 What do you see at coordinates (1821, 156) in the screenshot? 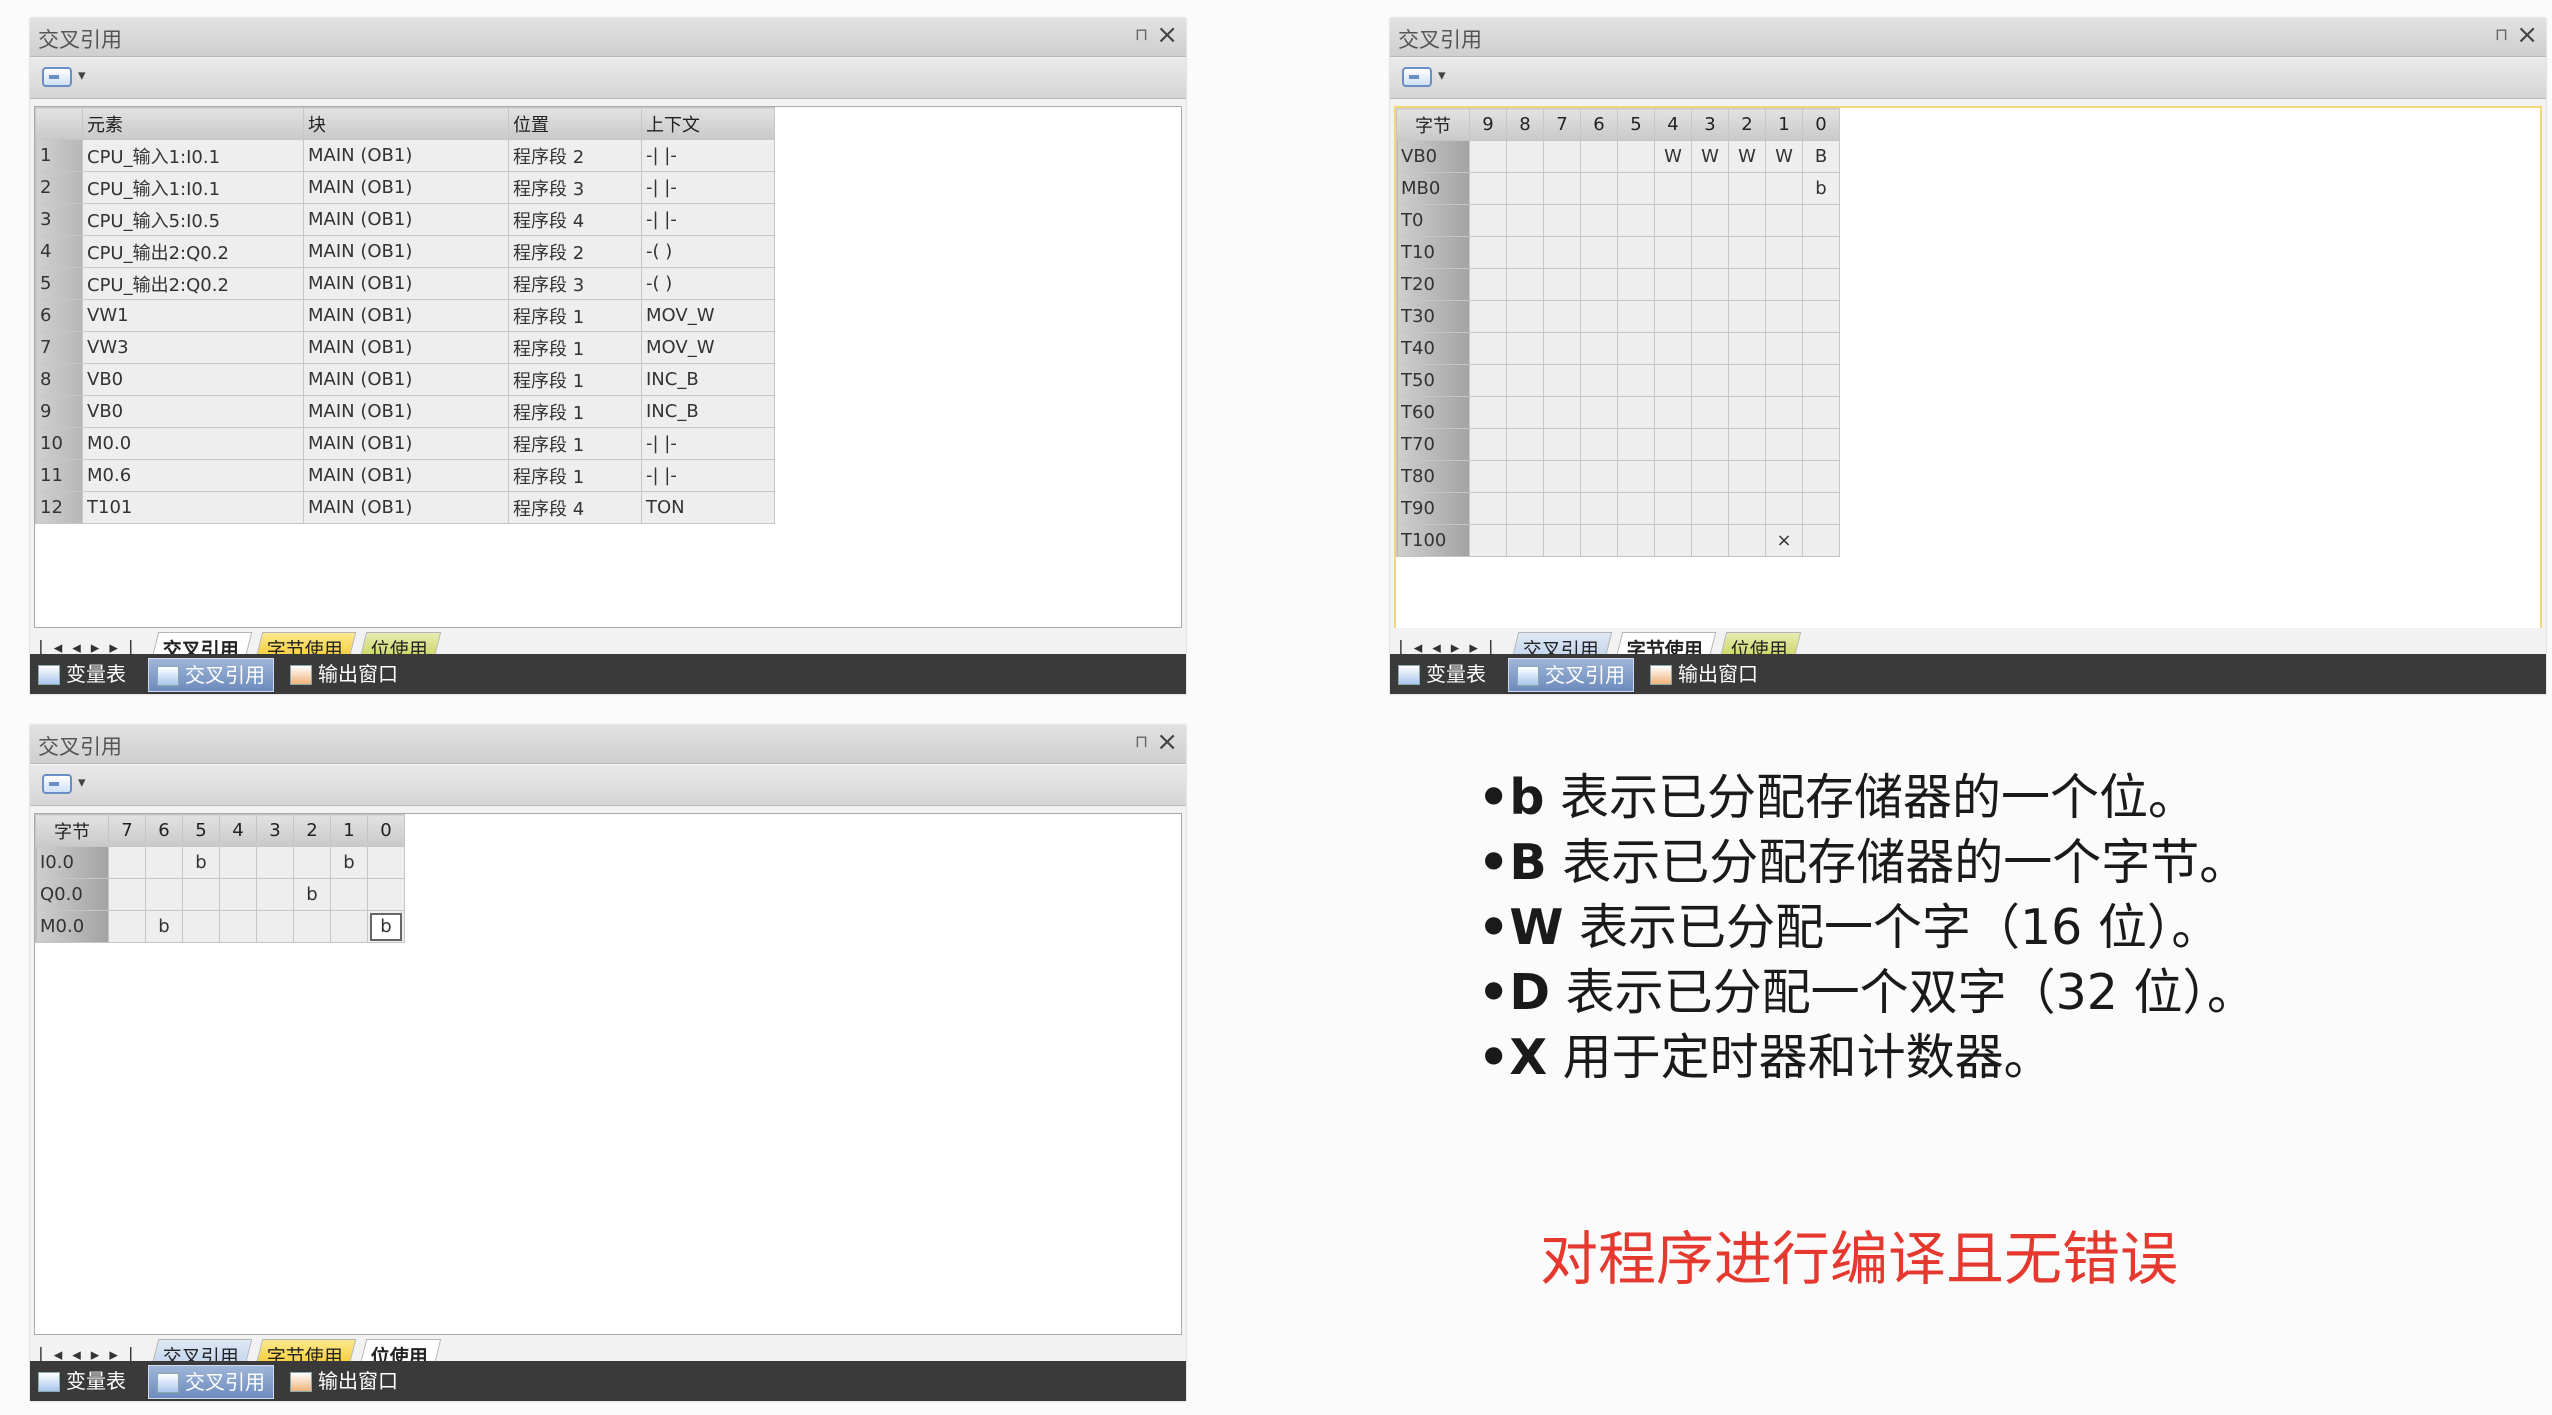
I see `table-cell: B` at bounding box center [1821, 156].